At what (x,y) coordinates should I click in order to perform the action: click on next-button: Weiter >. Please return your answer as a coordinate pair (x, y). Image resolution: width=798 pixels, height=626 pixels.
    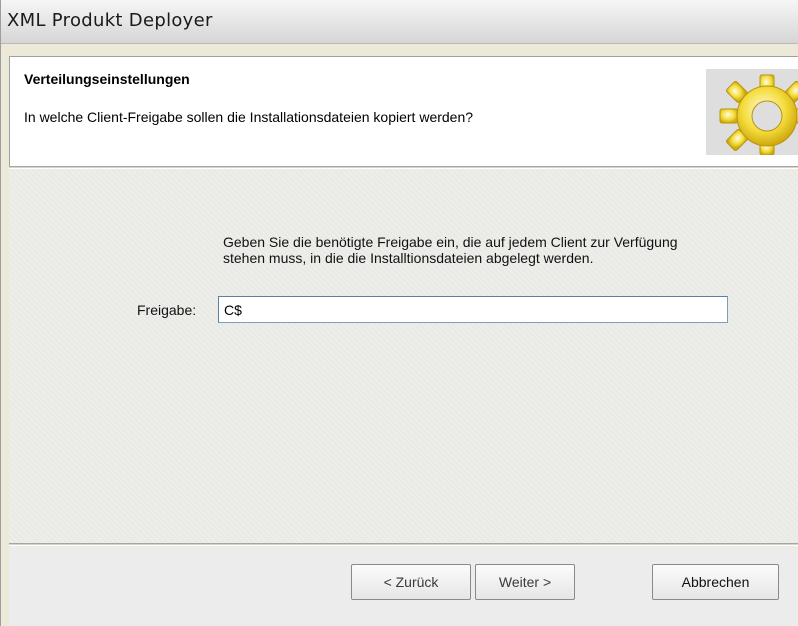
    Looking at the image, I should click on (525, 582).